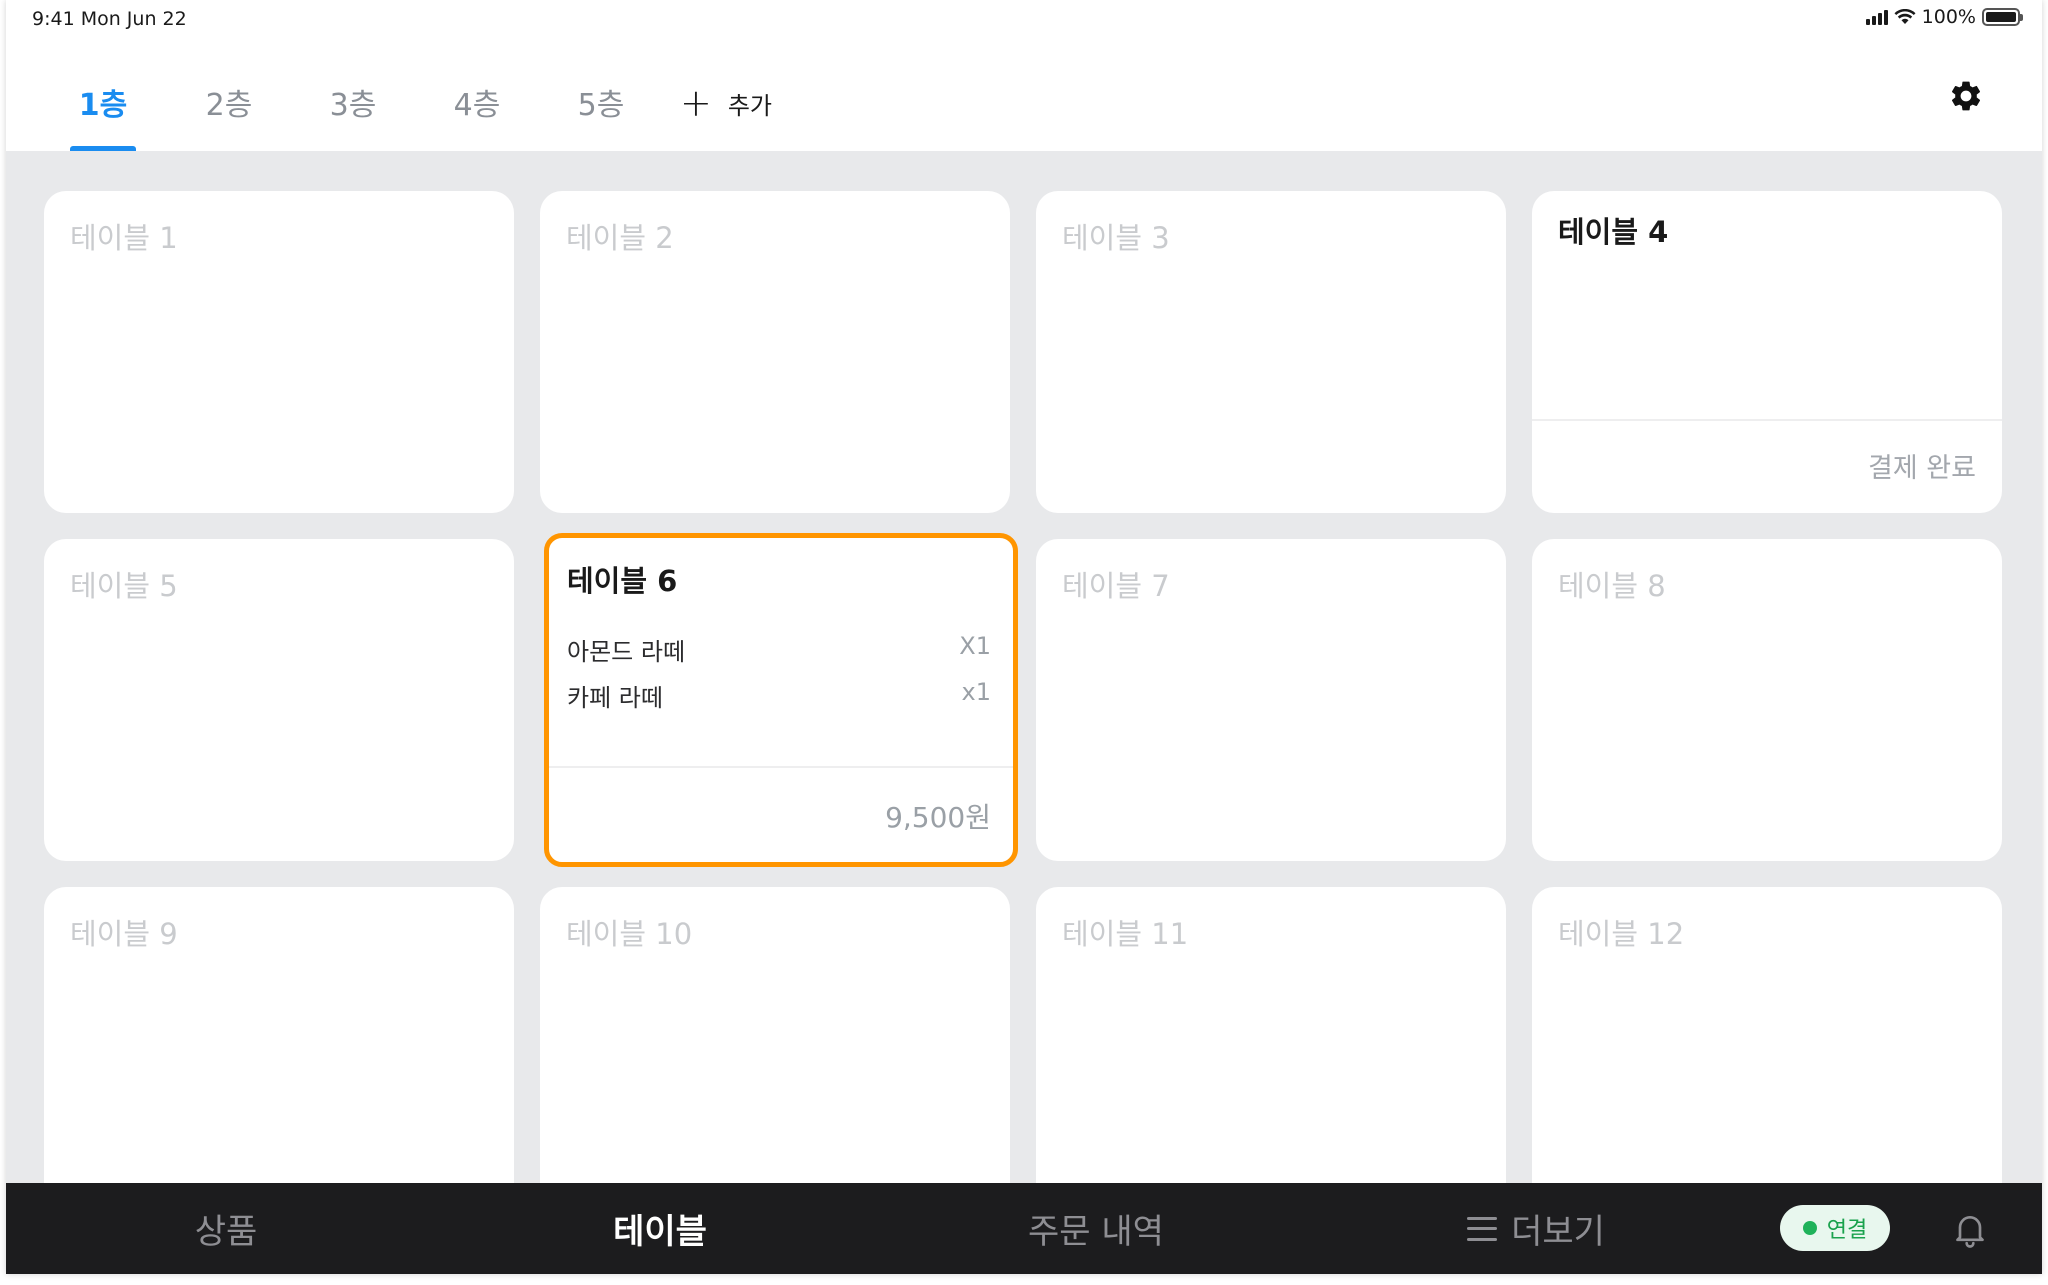  Describe the element at coordinates (1024, 95) in the screenshot. I see `floor-tab-bar: 1층 2층 3층 4층 5층 + 추가` at that location.